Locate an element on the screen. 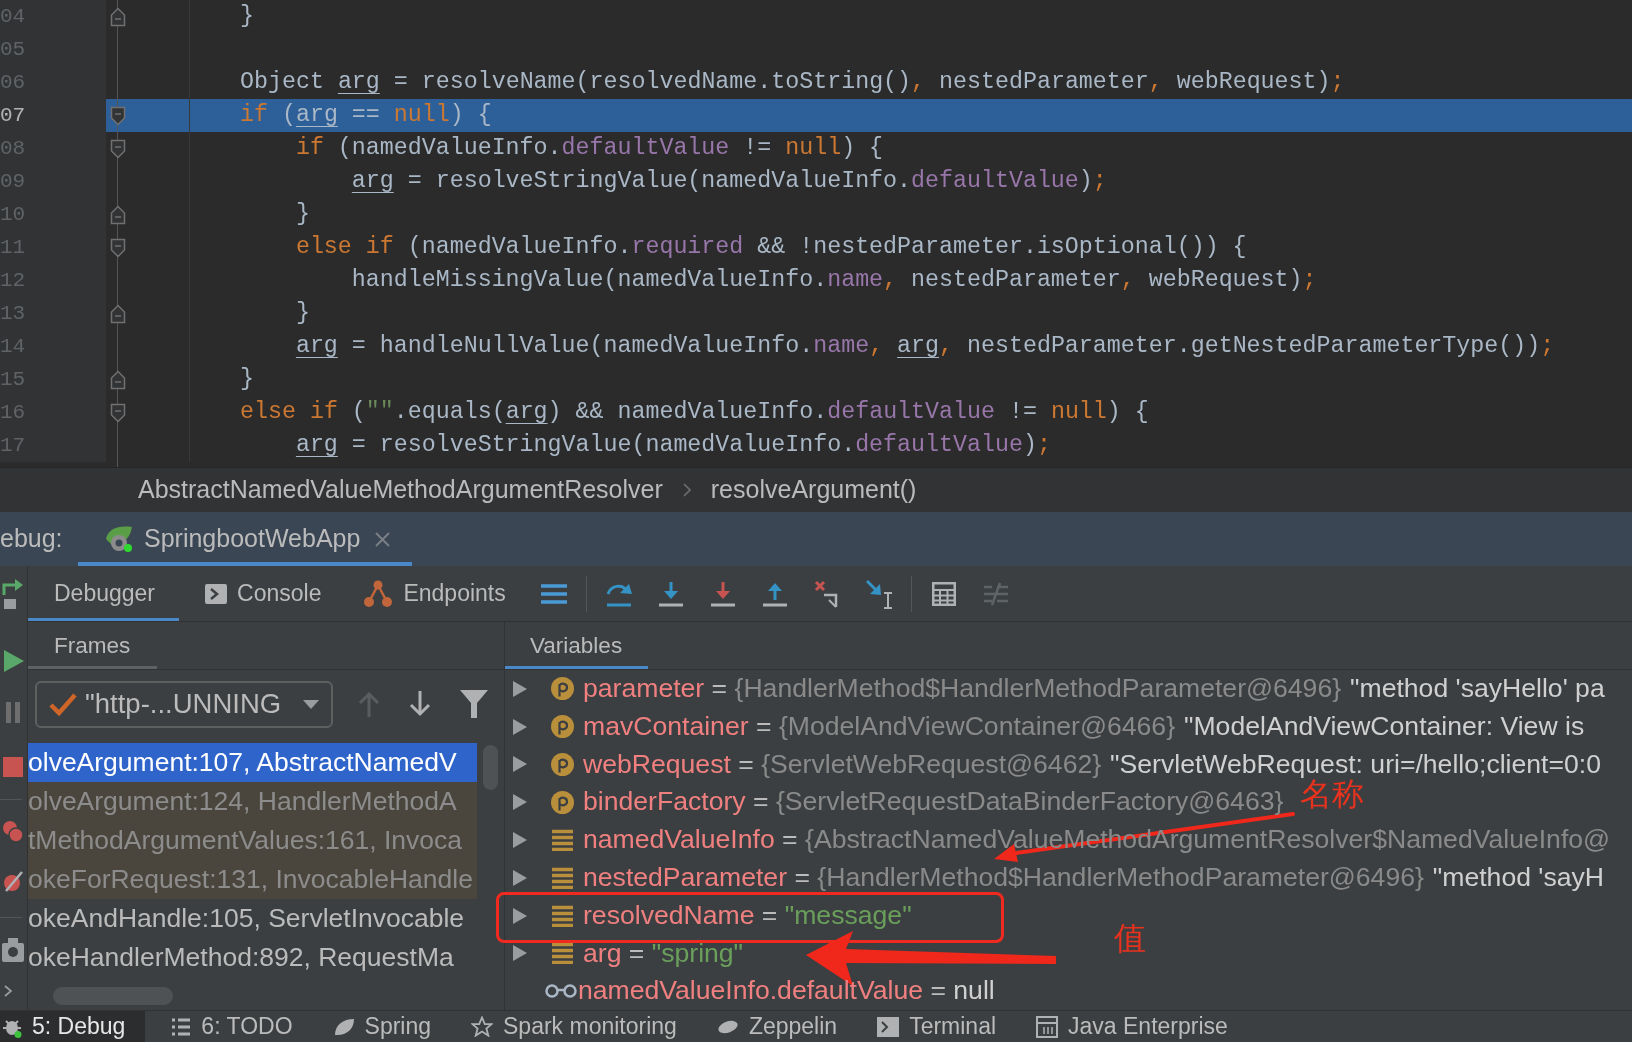 The height and width of the screenshot is (1042, 1632). stack-frame: olveArgument:107, AbstractNamedV is located at coordinates (252, 762).